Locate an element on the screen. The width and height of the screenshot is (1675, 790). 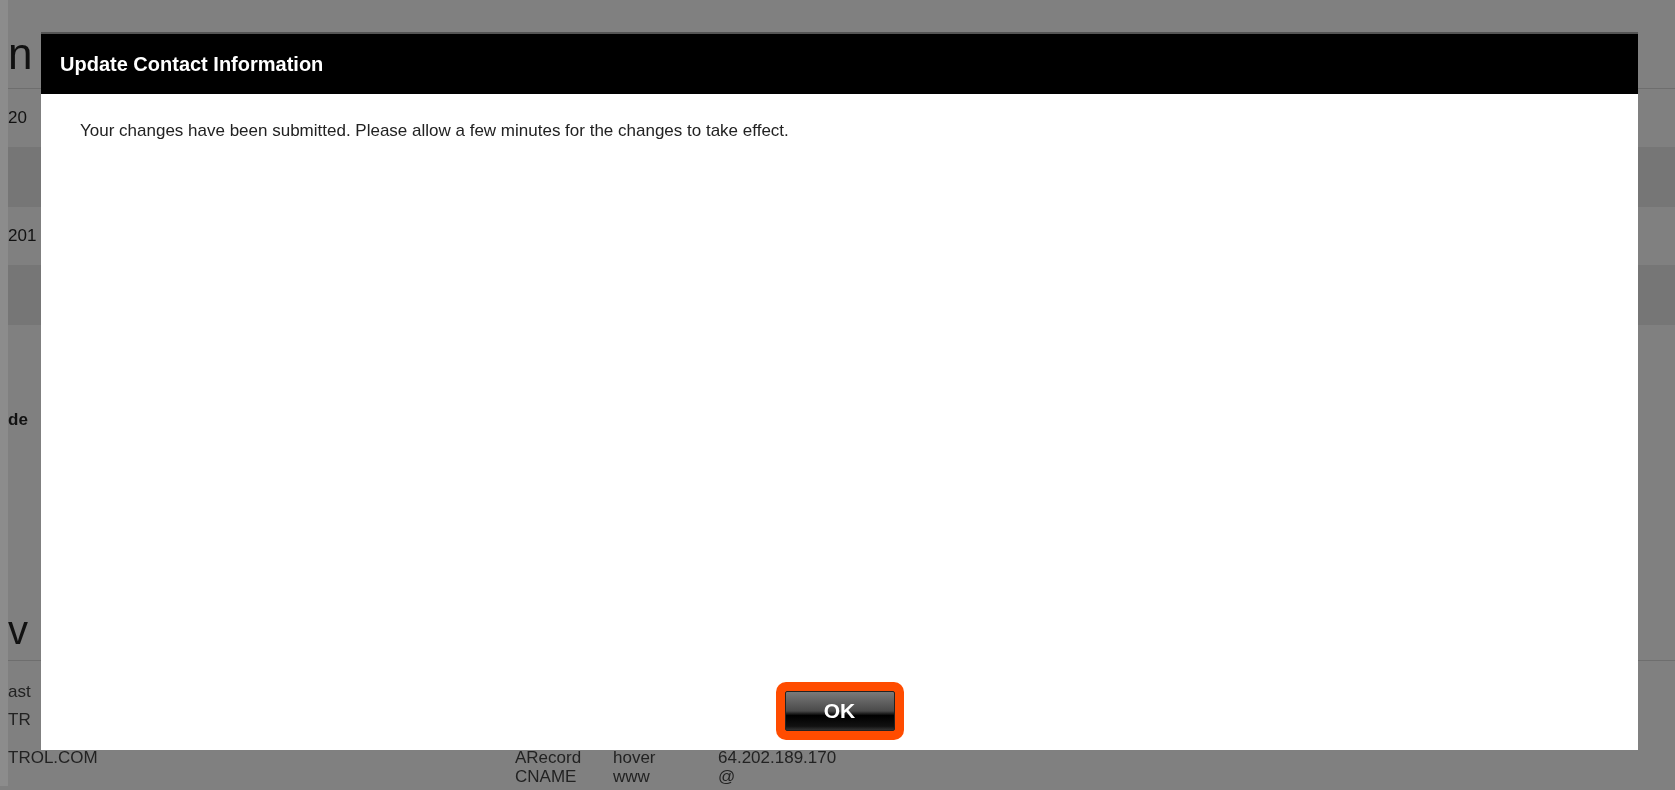
date-text: 20 is located at coordinates (17, 118).